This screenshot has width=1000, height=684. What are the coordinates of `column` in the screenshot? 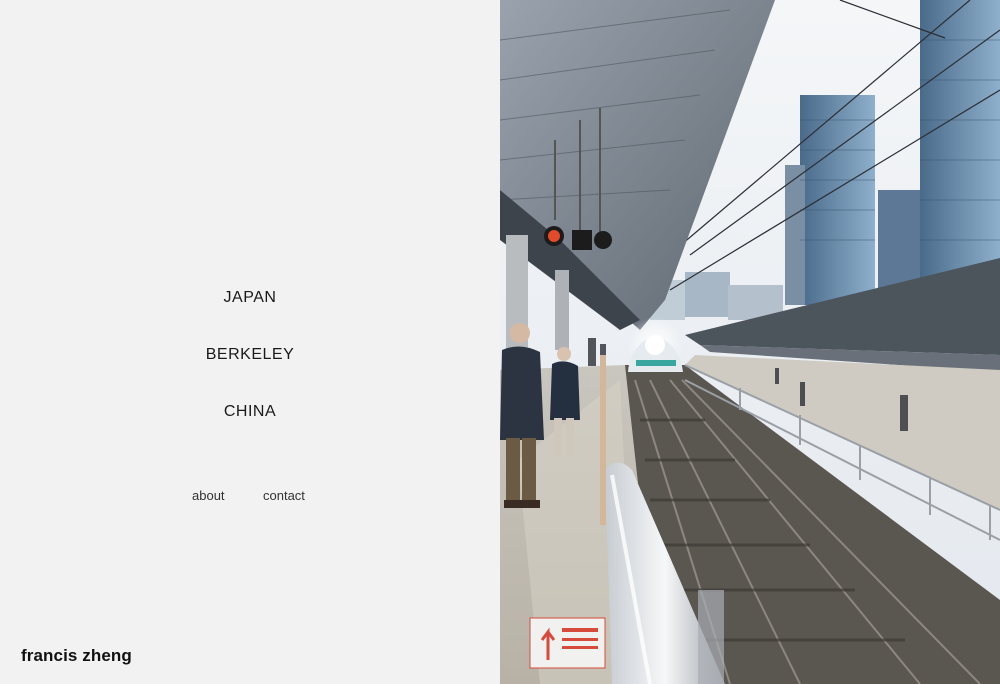 It's located at (517, 300).